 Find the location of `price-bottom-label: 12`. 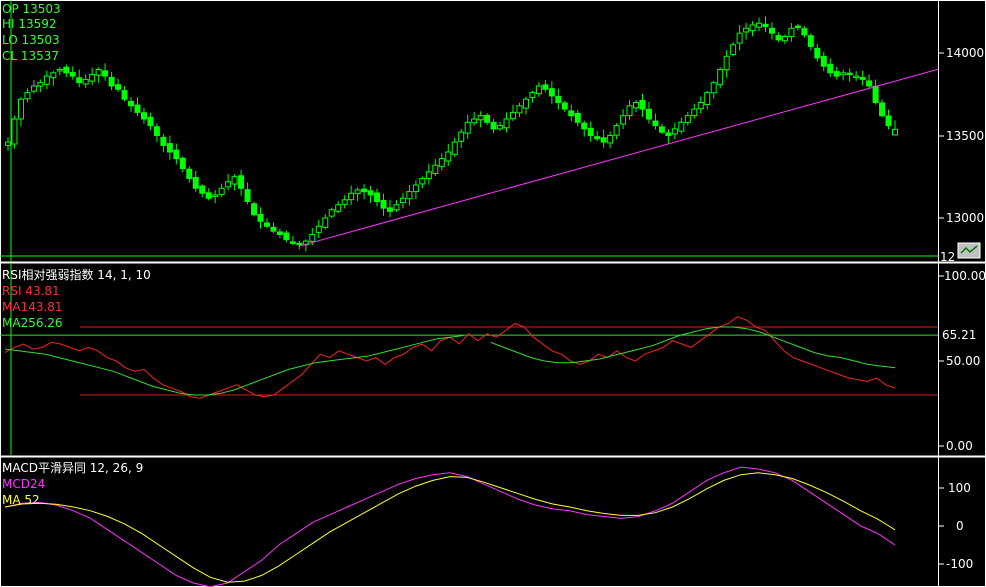

price-bottom-label: 12 is located at coordinates (947, 257).